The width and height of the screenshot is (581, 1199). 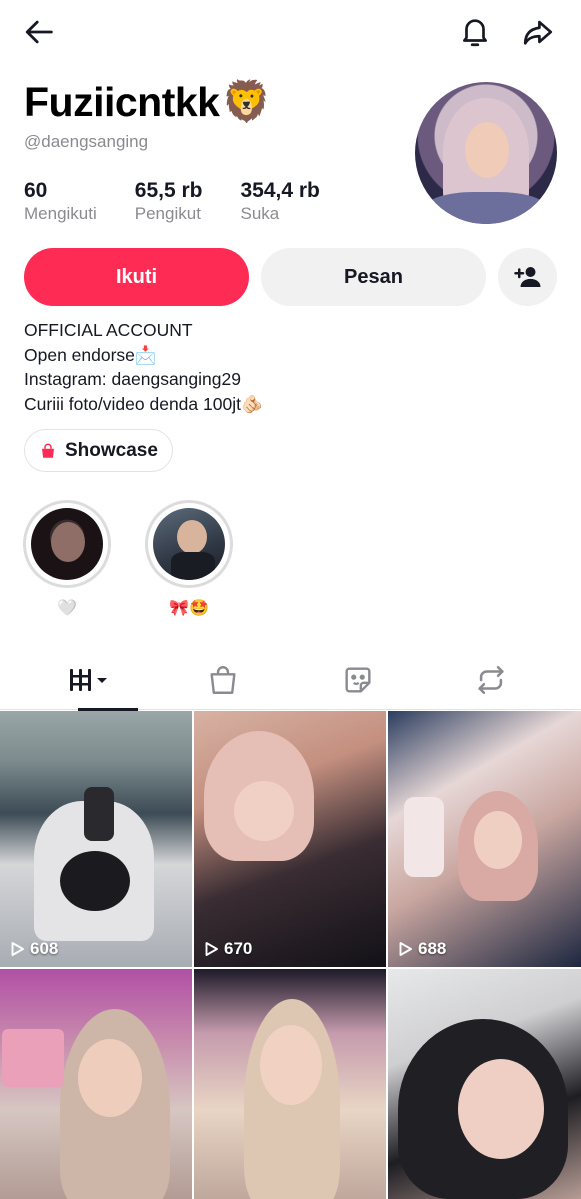 What do you see at coordinates (111, 450) in the screenshot?
I see `showcase-label: Showcase` at bounding box center [111, 450].